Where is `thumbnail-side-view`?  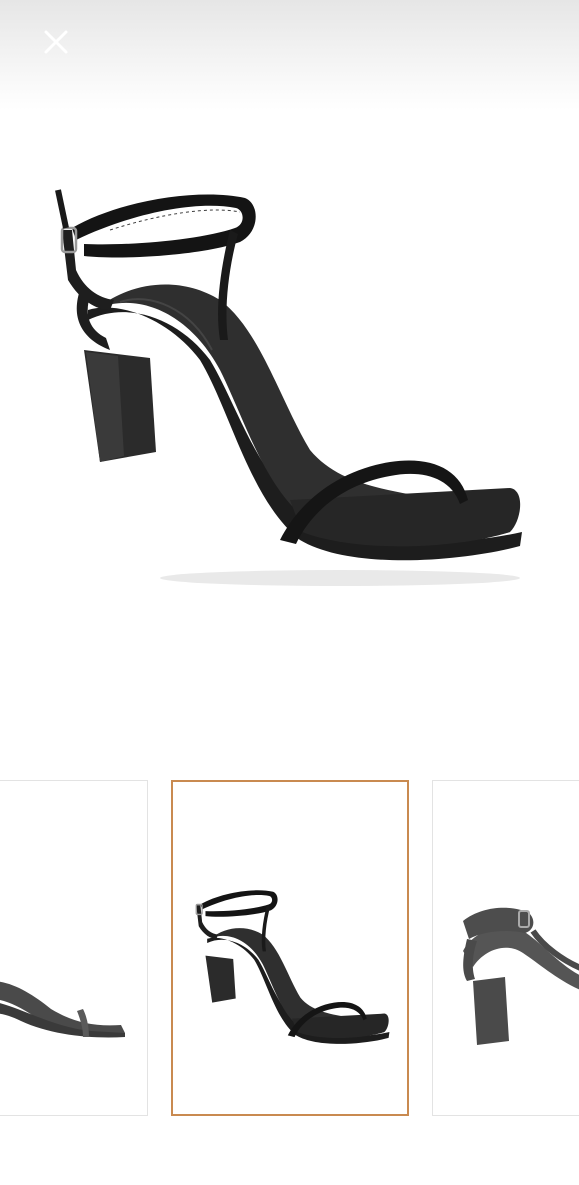 thumbnail-side-view is located at coordinates (74, 948).